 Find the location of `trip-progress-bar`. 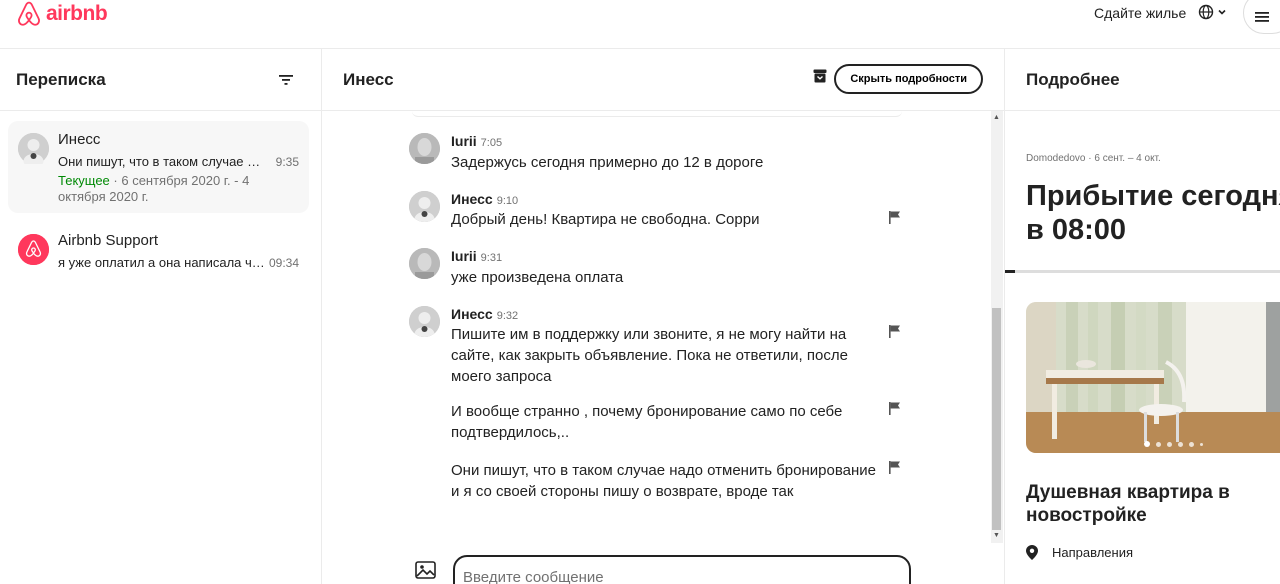

trip-progress-bar is located at coordinates (1142, 271).